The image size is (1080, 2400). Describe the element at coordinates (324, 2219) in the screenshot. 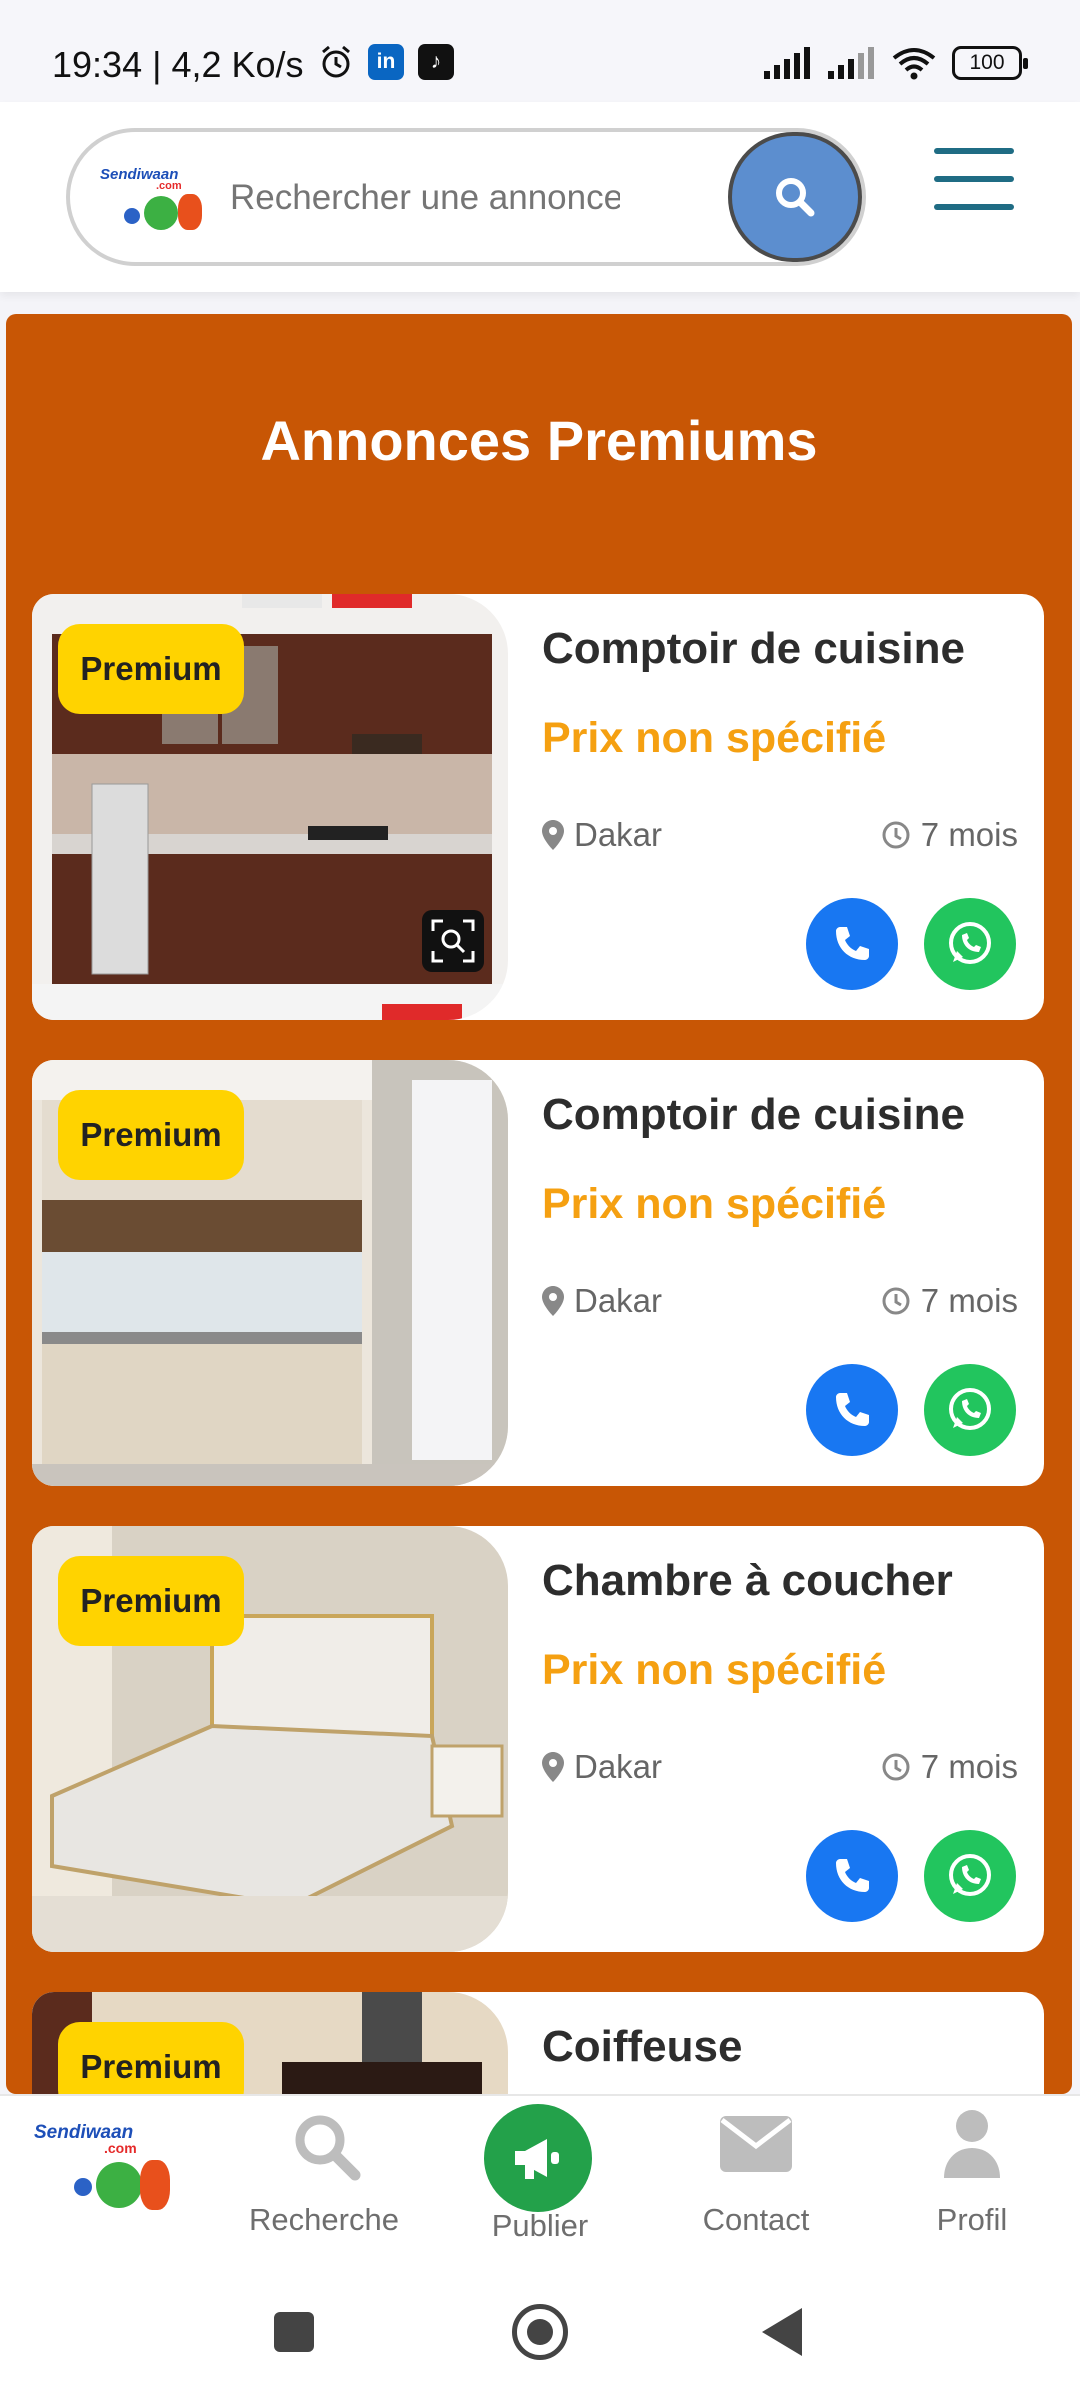

I see `nav-label: Recherche` at that location.